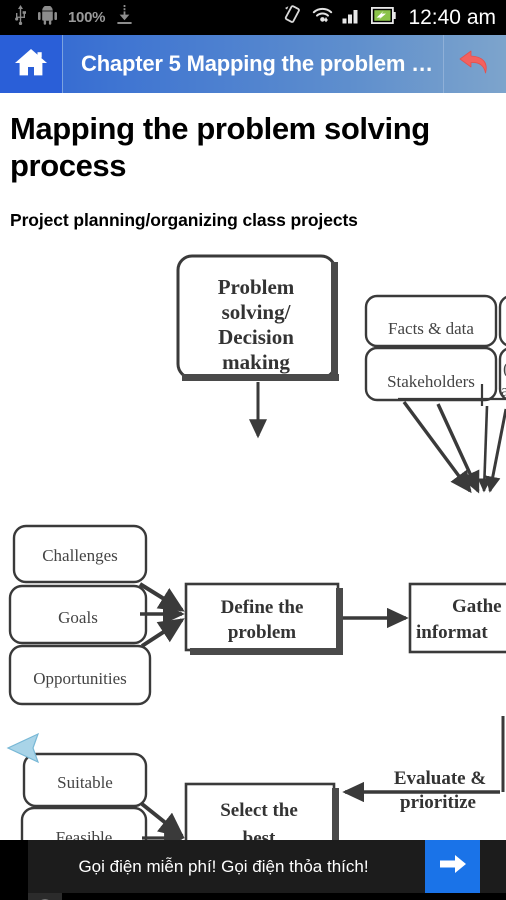 Image resolution: width=506 pixels, height=900 pixels. Describe the element at coordinates (220, 147) in the screenshot. I see `document-heading: Mapping the problem solving process` at that location.